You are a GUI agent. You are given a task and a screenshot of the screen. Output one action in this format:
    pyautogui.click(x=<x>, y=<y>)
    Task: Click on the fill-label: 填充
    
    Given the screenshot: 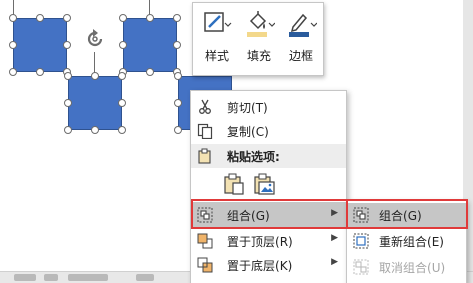 What is the action you would take?
    pyautogui.click(x=258, y=56)
    